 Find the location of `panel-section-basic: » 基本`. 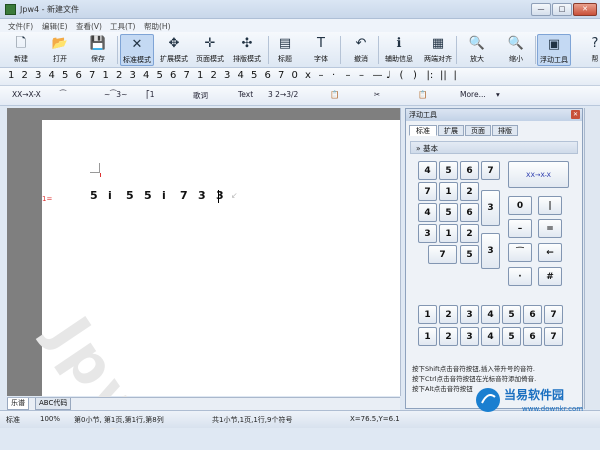

panel-section-basic: » 基本 is located at coordinates (494, 147).